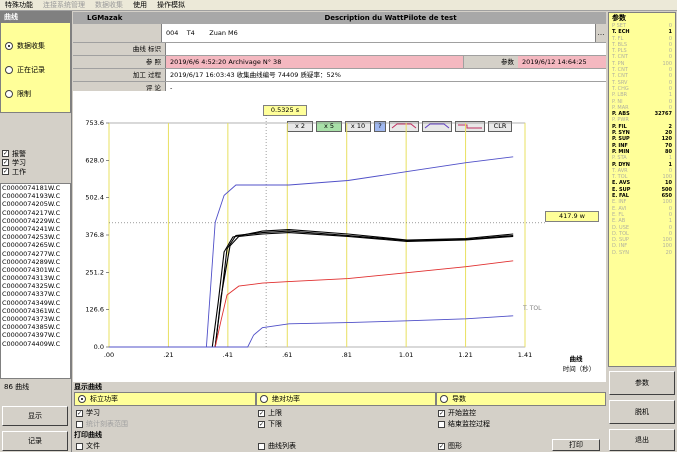 The image size is (677, 452). What do you see at coordinates (282, 446) in the screenshot?
I see `check-label: 曲线列表` at bounding box center [282, 446].